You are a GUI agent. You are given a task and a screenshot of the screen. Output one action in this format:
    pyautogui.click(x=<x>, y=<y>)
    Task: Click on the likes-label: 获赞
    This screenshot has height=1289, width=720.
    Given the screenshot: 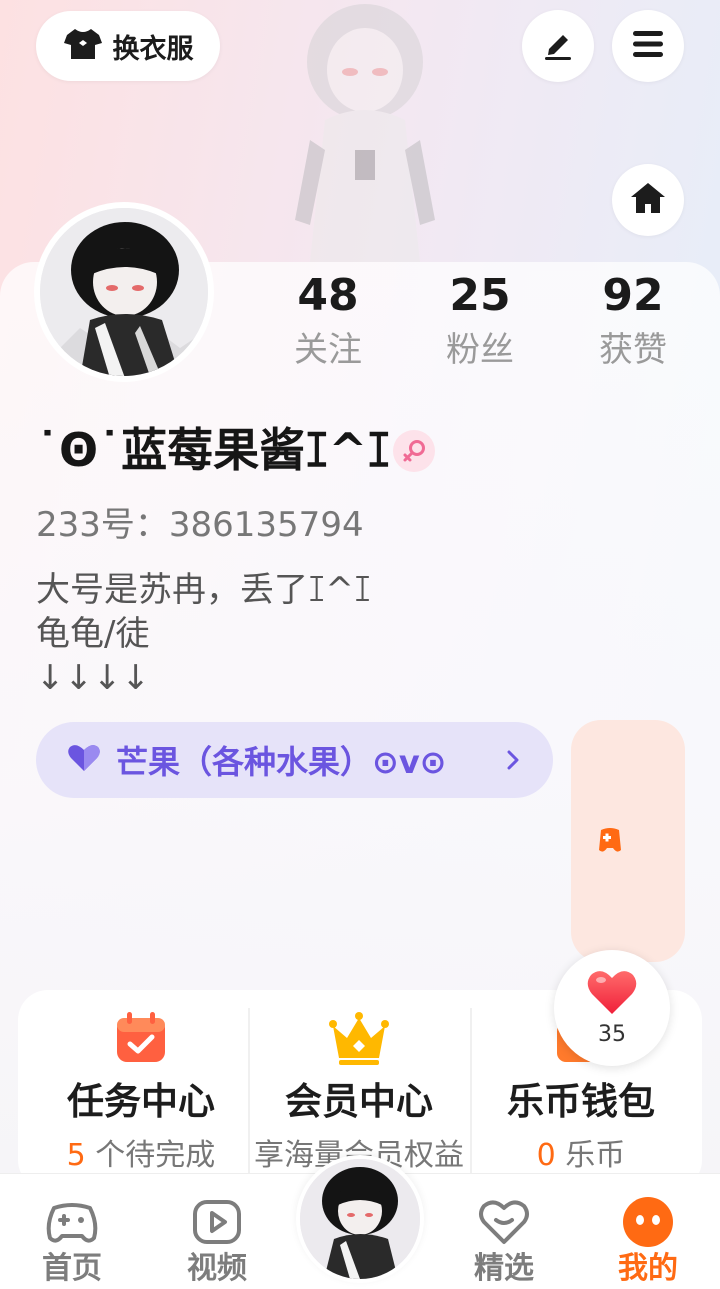 What is the action you would take?
    pyautogui.click(x=633, y=350)
    